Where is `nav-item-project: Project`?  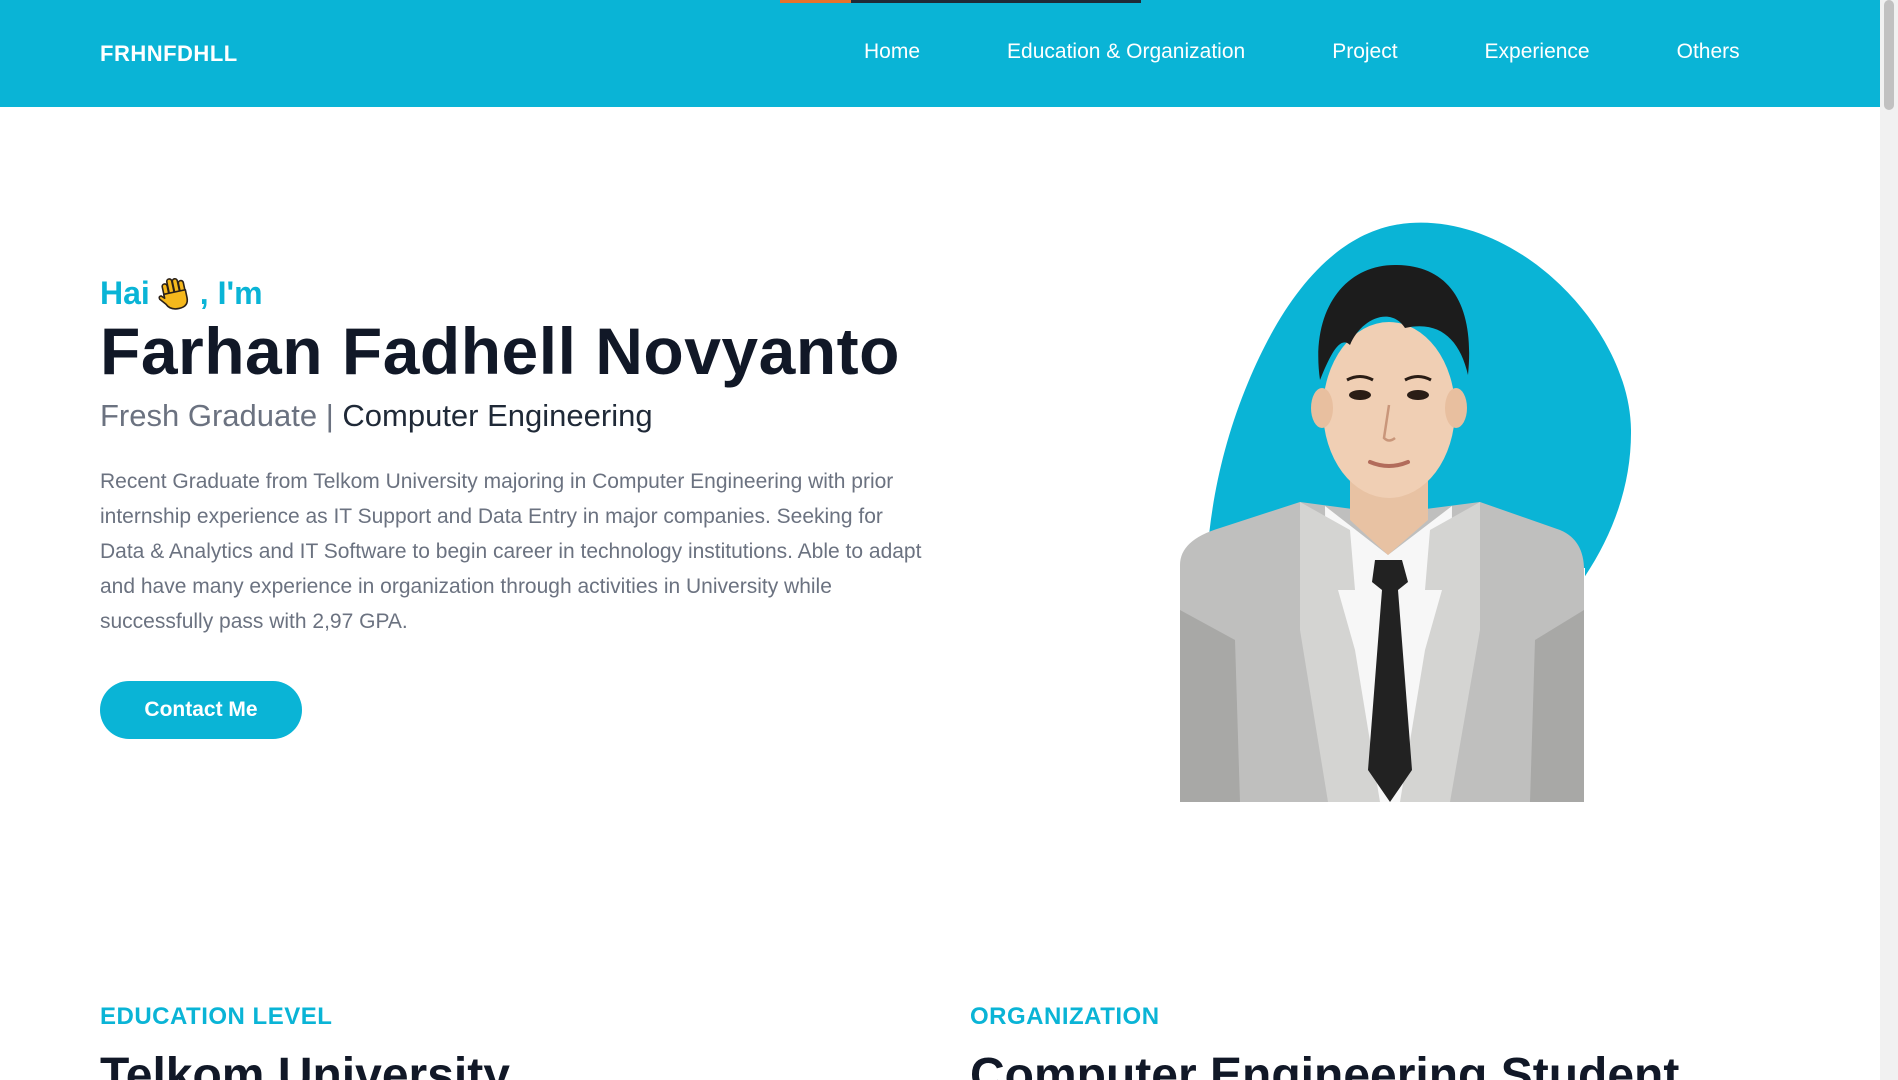 nav-item-project: Project is located at coordinates (1364, 54).